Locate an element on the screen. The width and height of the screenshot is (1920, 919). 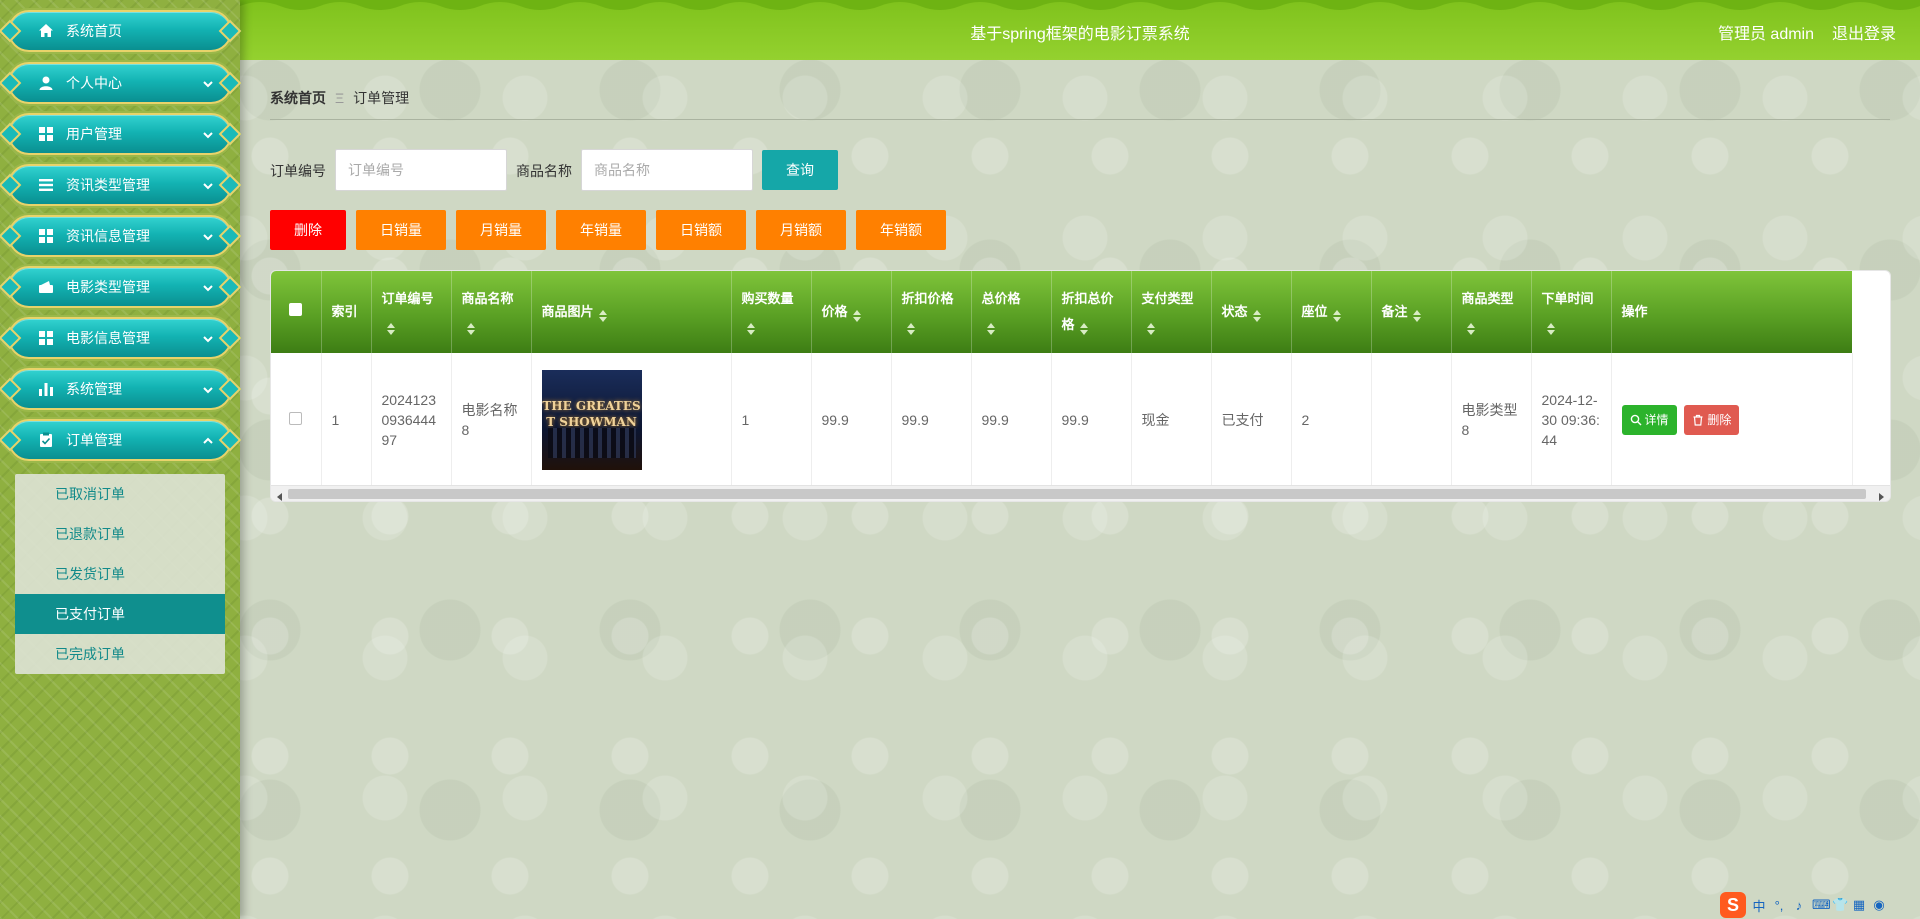
daily-sales-button: 日销额 is located at coordinates (701, 230).